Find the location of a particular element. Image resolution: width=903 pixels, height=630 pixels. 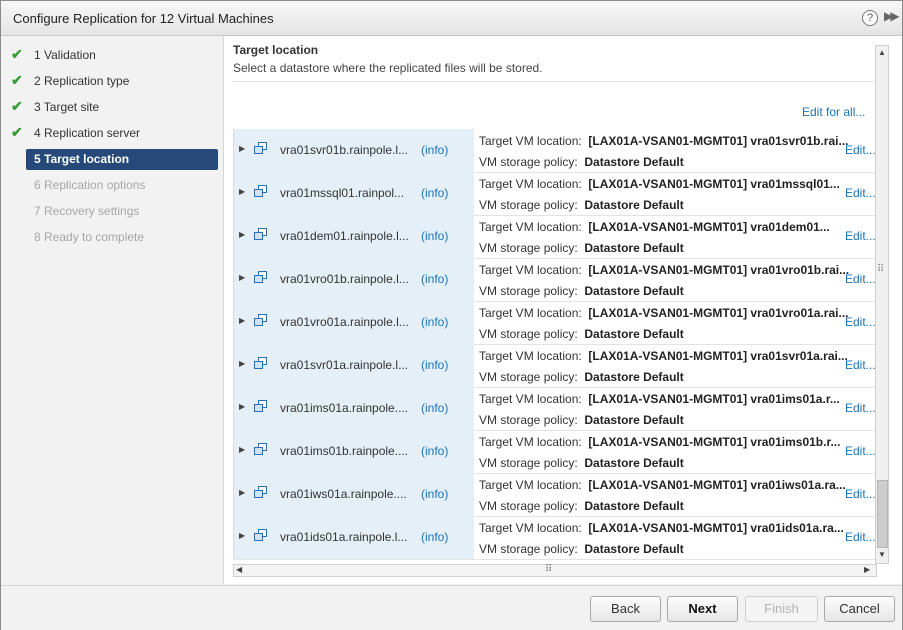

finish-button: Finish is located at coordinates (781, 609).